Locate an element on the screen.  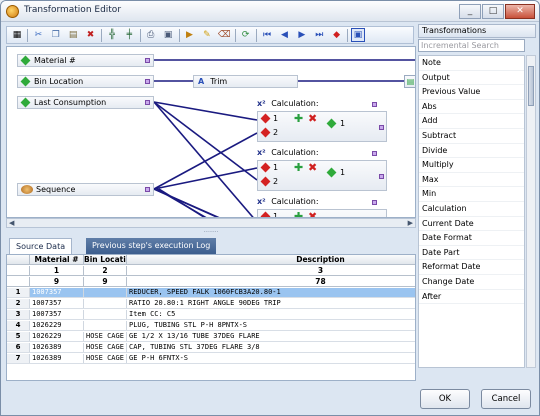
tab-execution-log: Previous step's execution Log is located at coordinates (151, 246).